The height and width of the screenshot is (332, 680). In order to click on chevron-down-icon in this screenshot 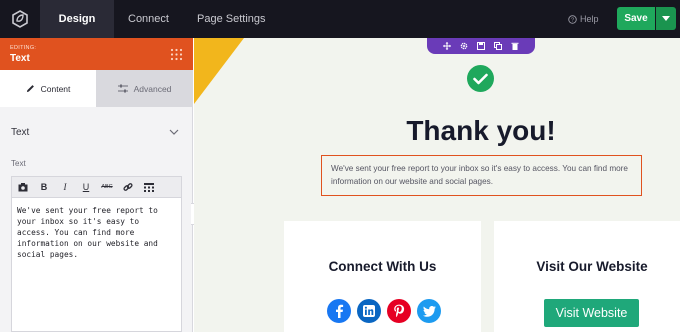, I will do `click(174, 132)`.